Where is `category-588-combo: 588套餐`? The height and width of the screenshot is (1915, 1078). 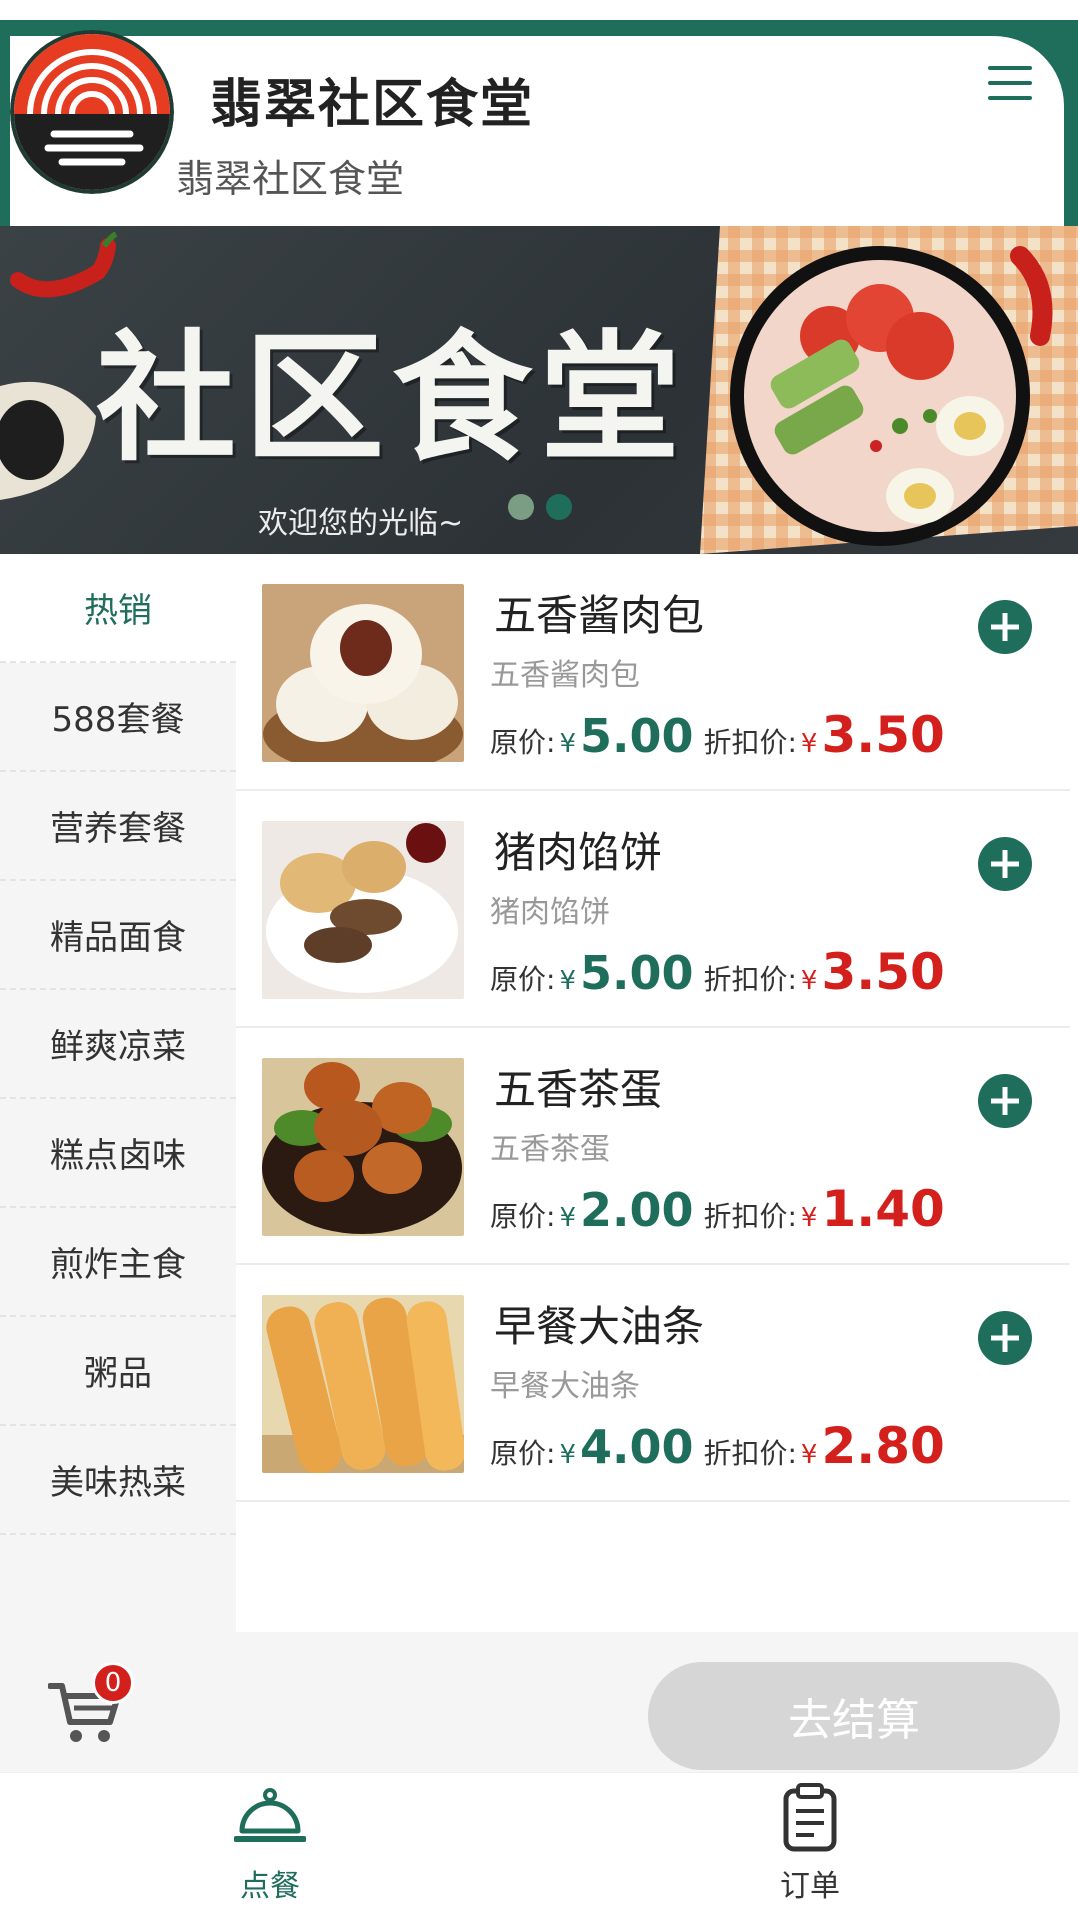 category-588-combo: 588套餐 is located at coordinates (118, 717).